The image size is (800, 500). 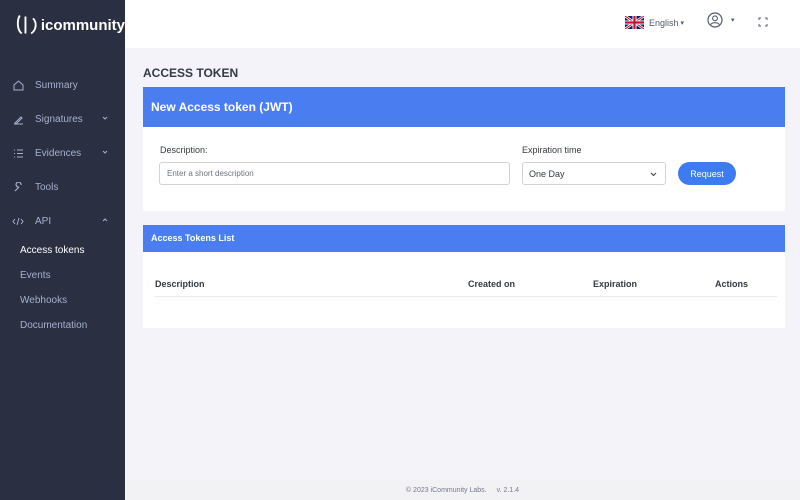 I want to click on sidebar-item-evidences: Evidences, so click(x=62, y=153).